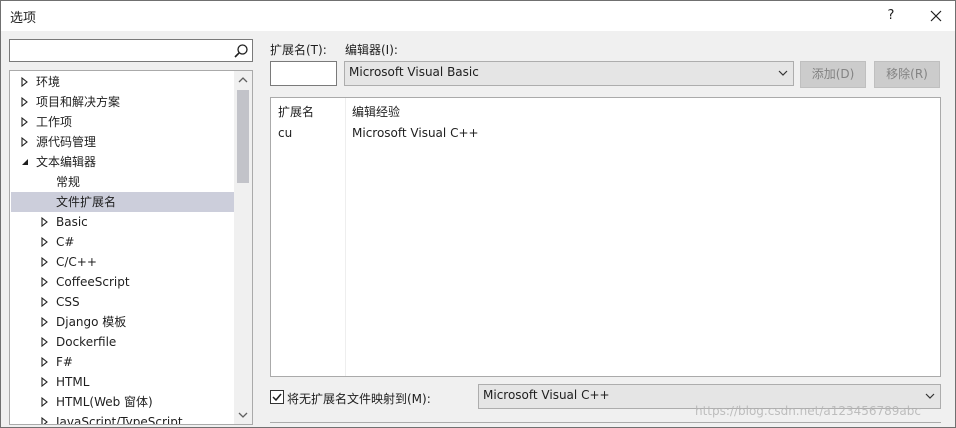 Image resolution: width=956 pixels, height=428 pixels. I want to click on tree-item-label: 常规, so click(68, 182).